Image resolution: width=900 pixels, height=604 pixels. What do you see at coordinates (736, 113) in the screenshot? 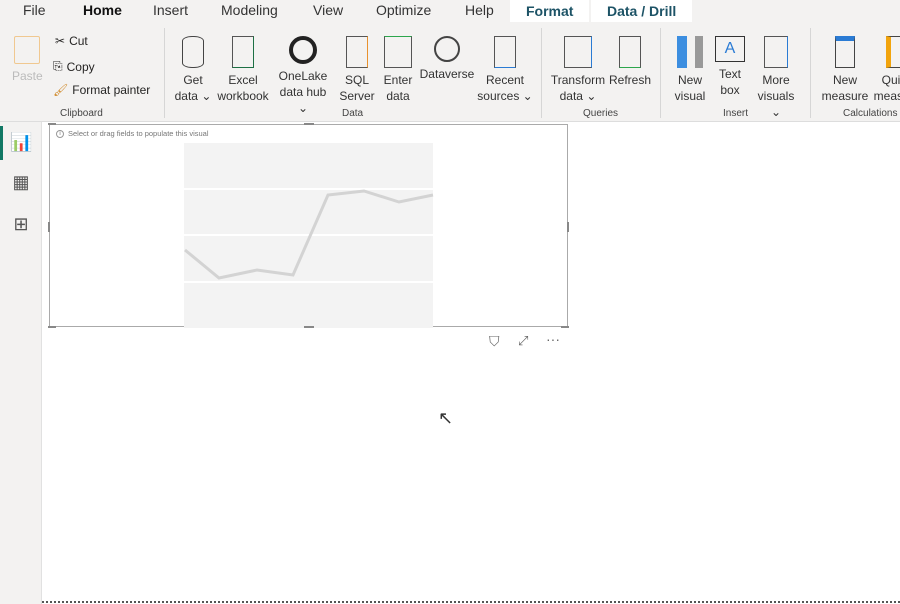
I see `group-label-insert: Insert` at bounding box center [736, 113].